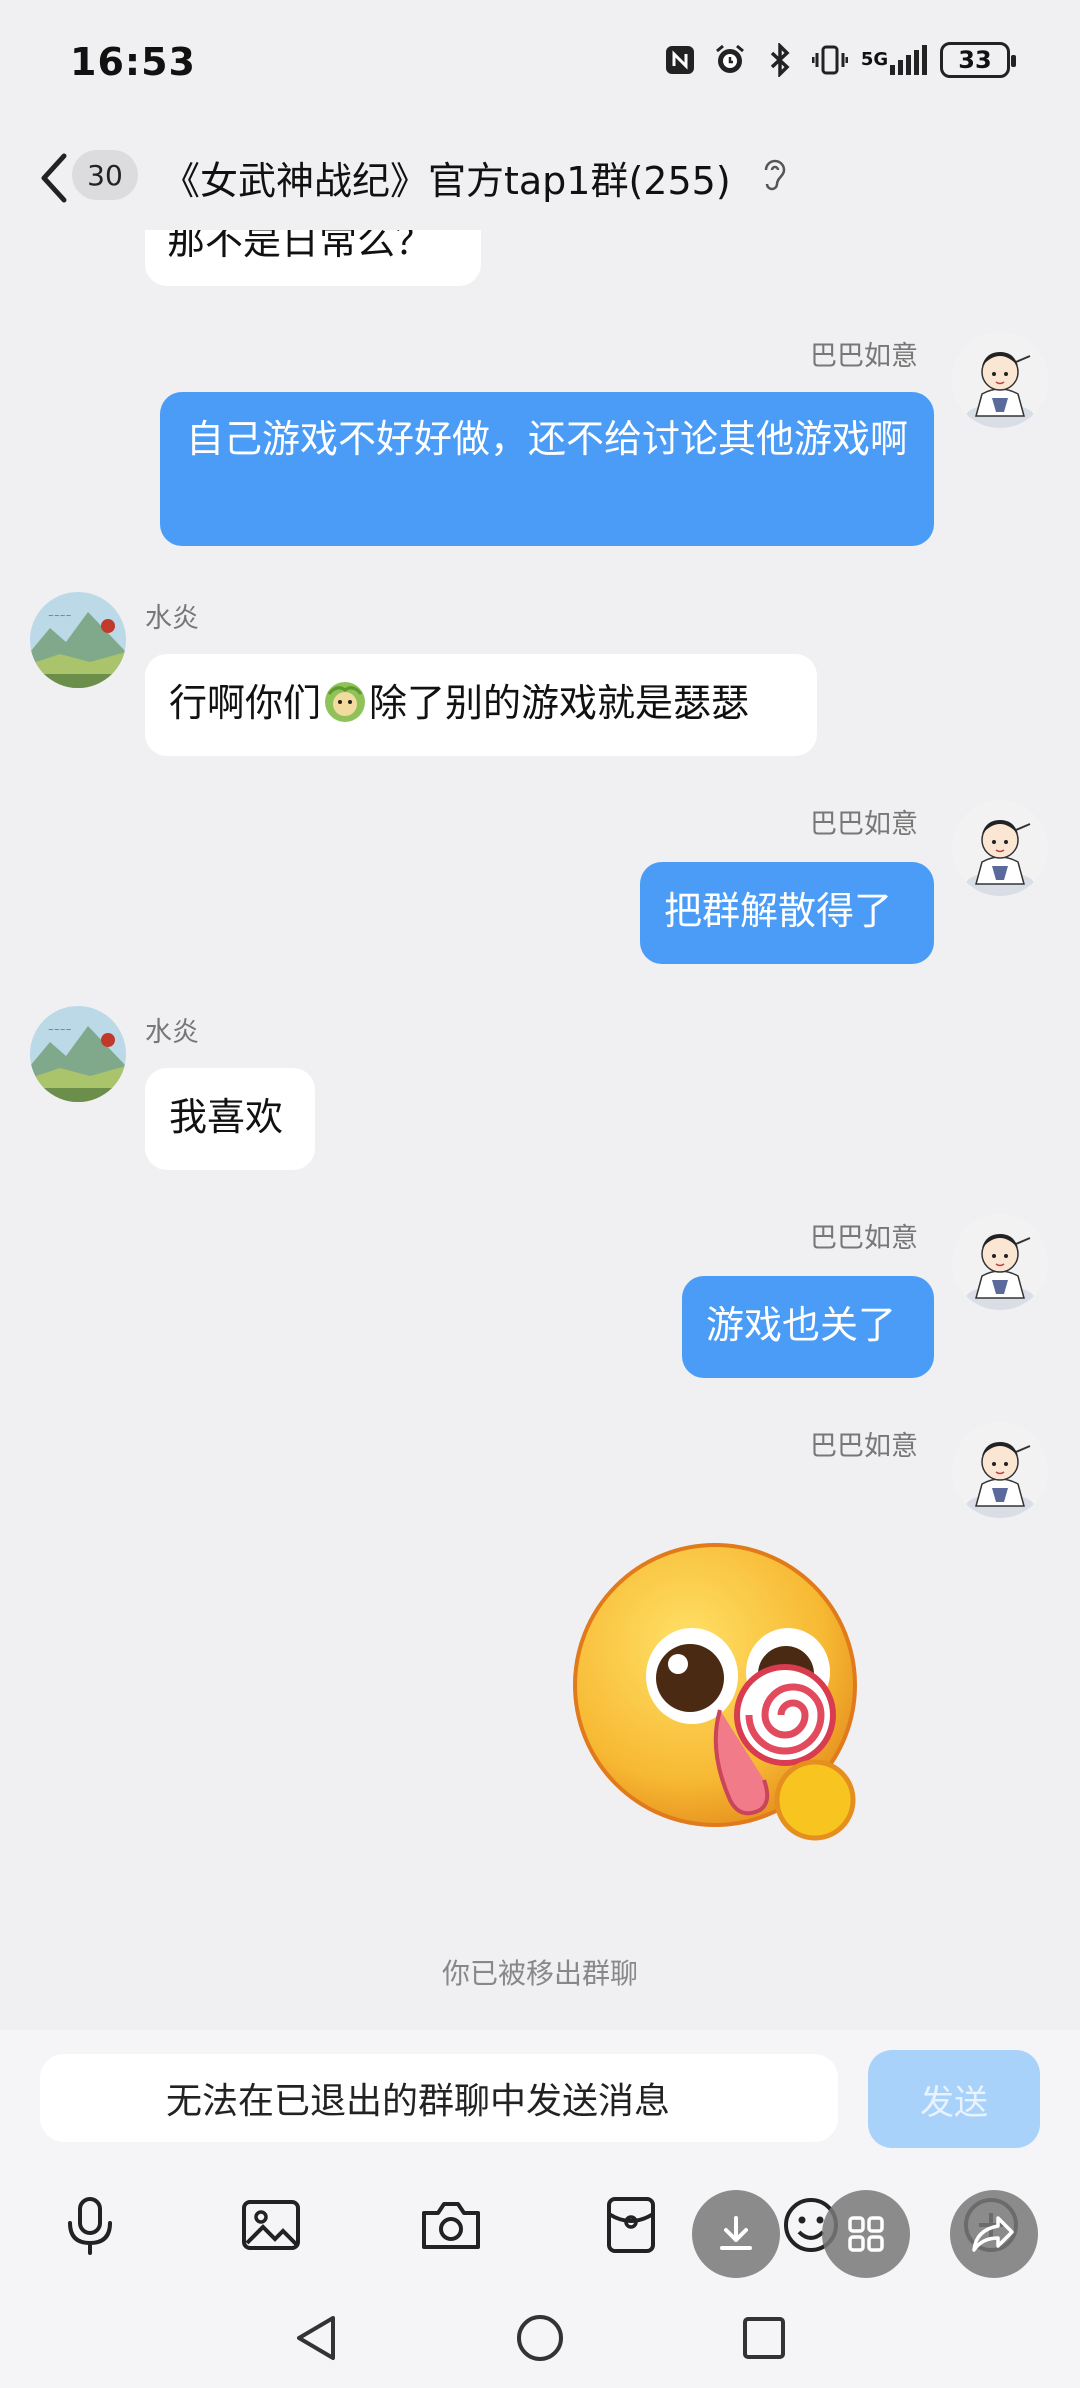 This screenshot has width=1080, height=2388. I want to click on signal-bars, so click(909, 60).